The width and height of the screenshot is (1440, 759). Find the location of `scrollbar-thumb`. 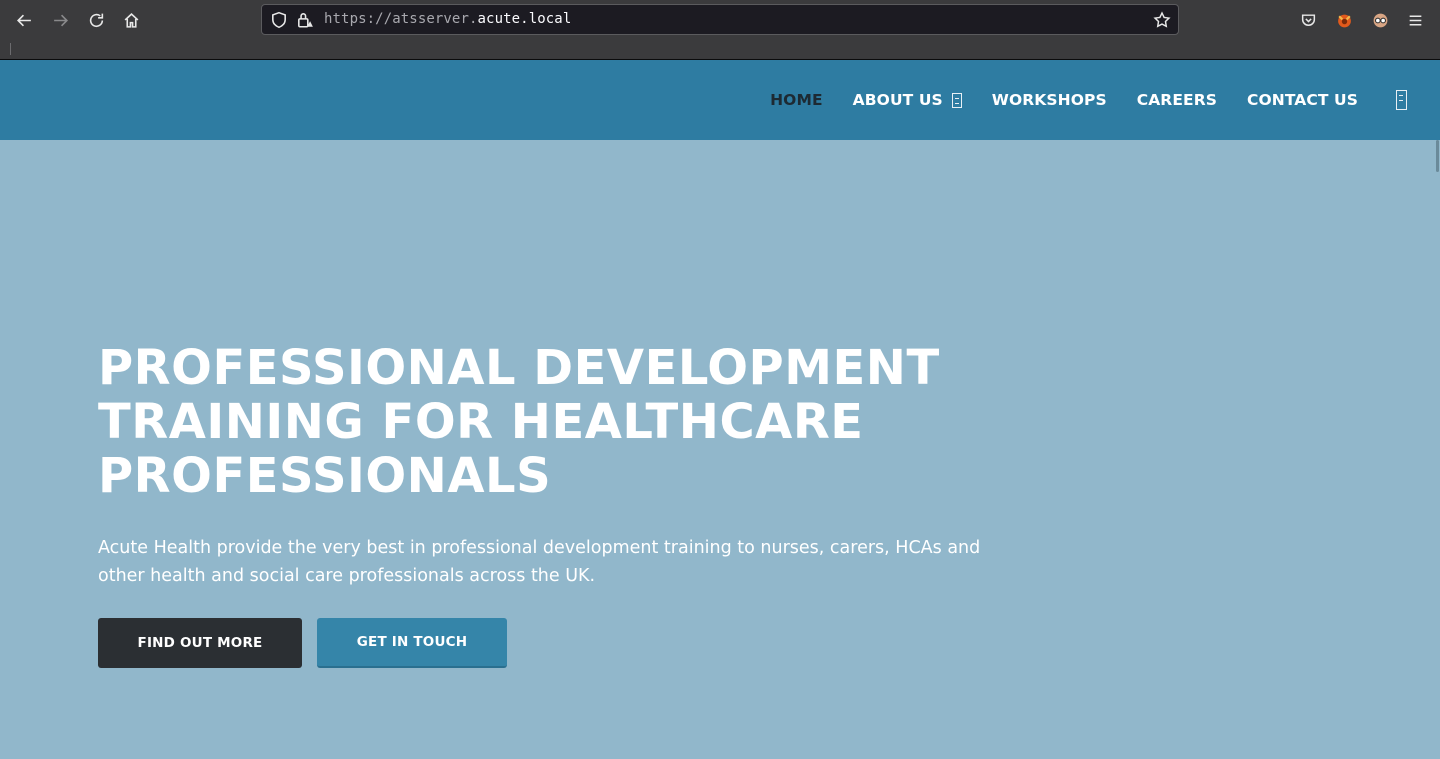

scrollbar-thumb is located at coordinates (1437, 156).